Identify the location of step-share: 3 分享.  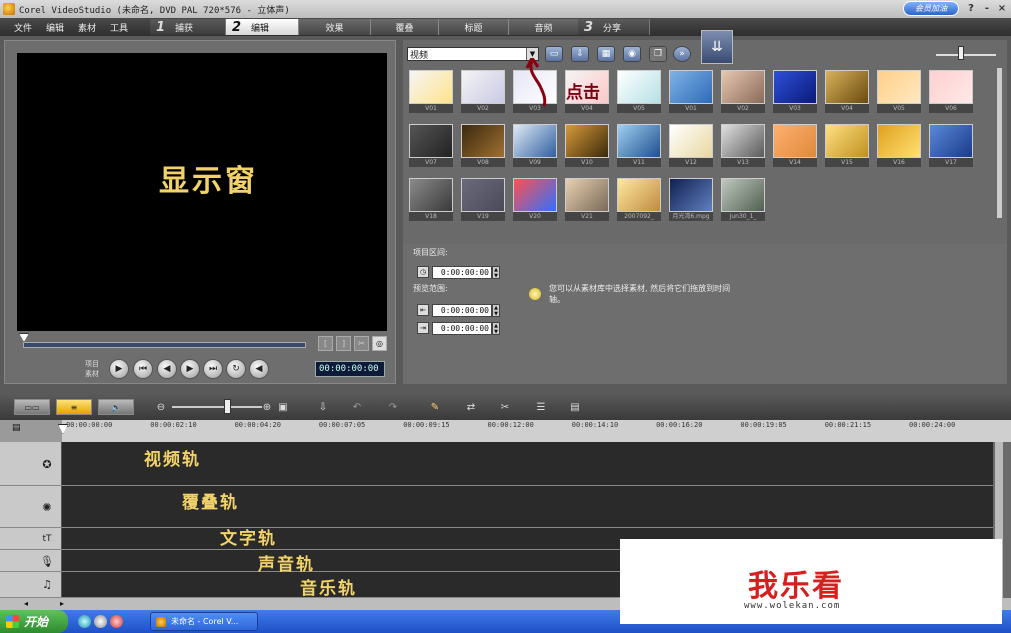
(614, 27).